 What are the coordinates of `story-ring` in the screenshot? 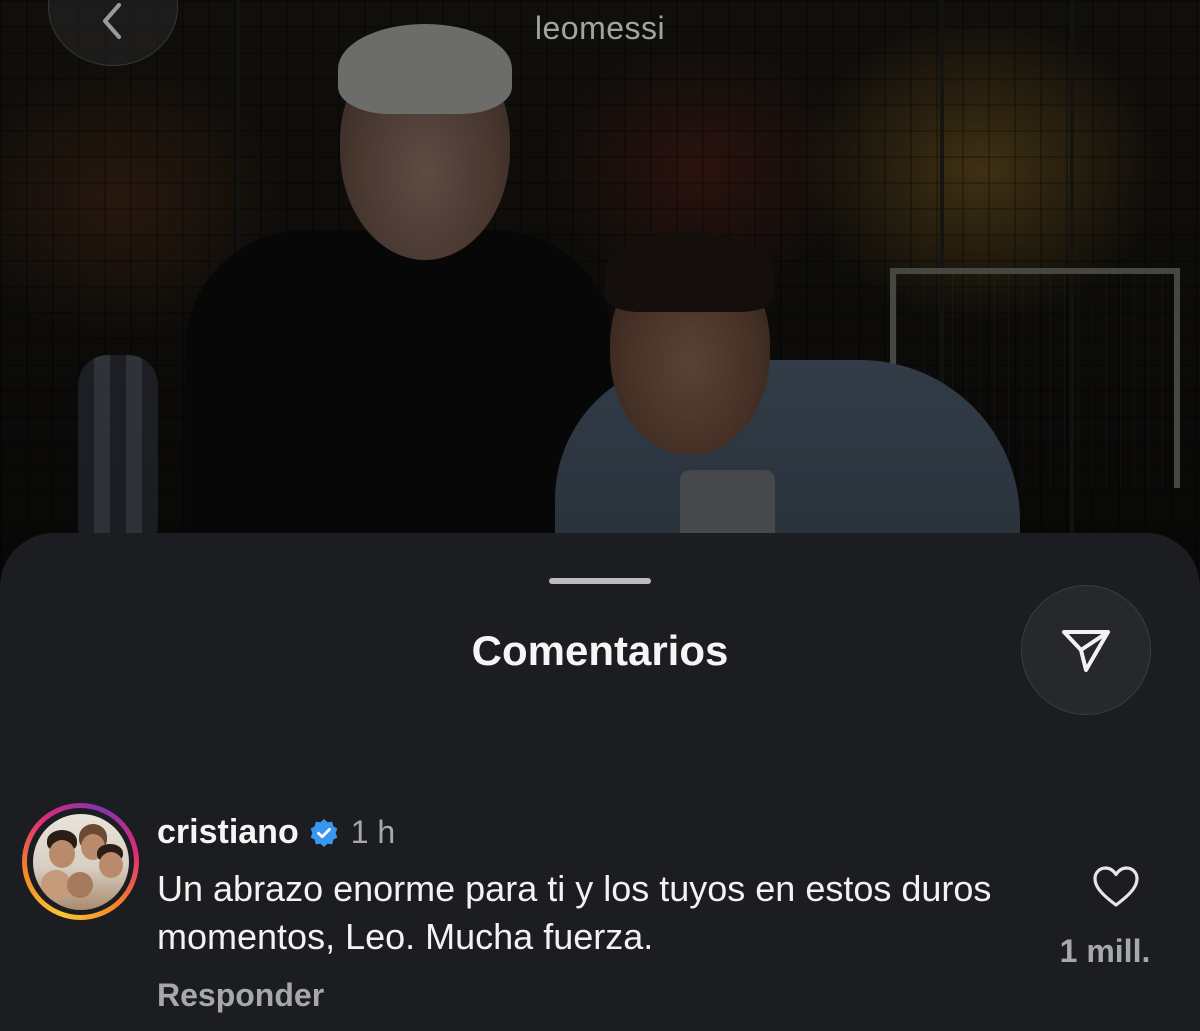 It's located at (80, 861).